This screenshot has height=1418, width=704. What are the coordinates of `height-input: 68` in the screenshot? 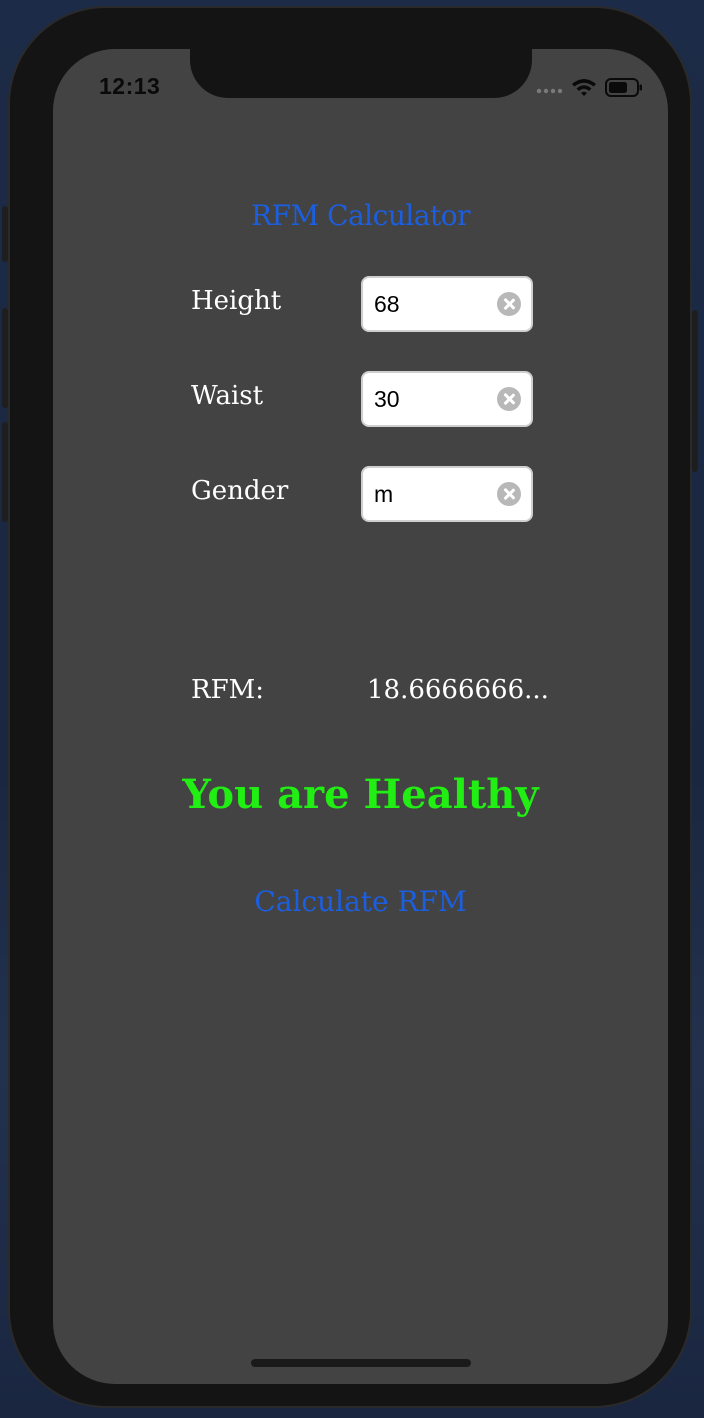 It's located at (447, 304).